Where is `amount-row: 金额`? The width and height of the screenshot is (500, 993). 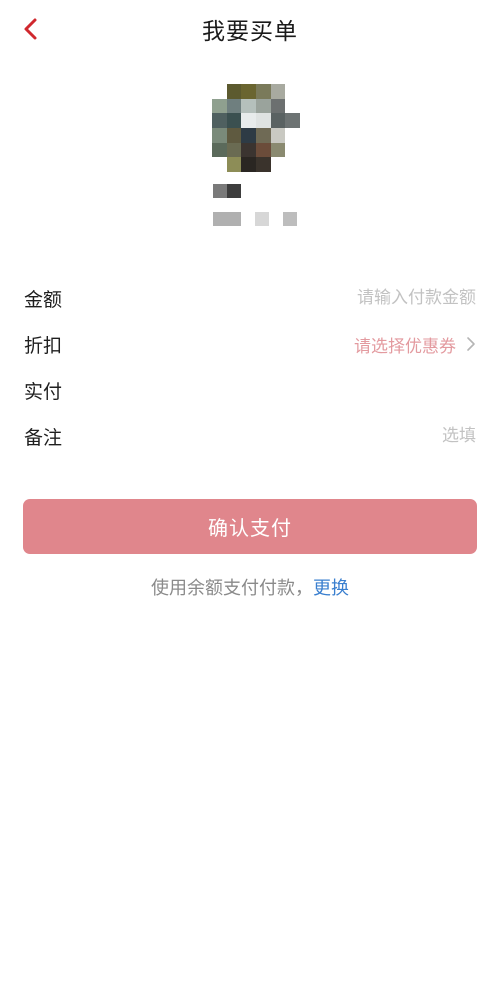 amount-row: 金额 is located at coordinates (250, 298).